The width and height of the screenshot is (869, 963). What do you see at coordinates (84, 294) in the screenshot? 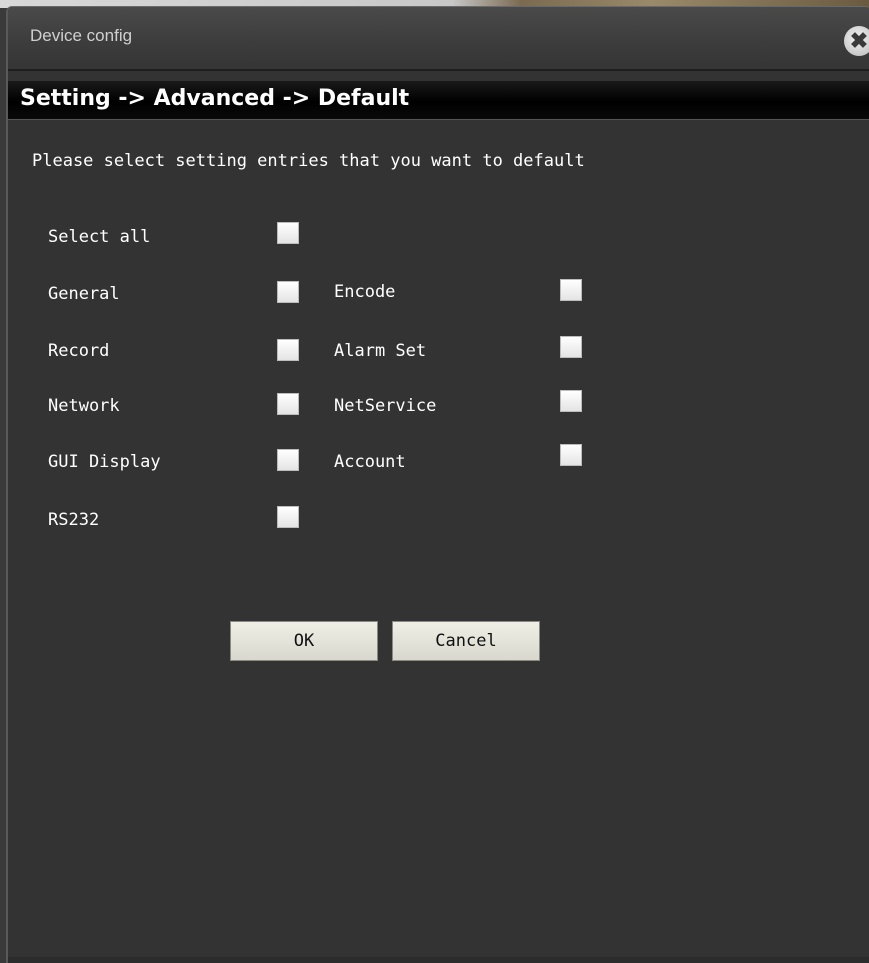
I see `general-label: General` at bounding box center [84, 294].